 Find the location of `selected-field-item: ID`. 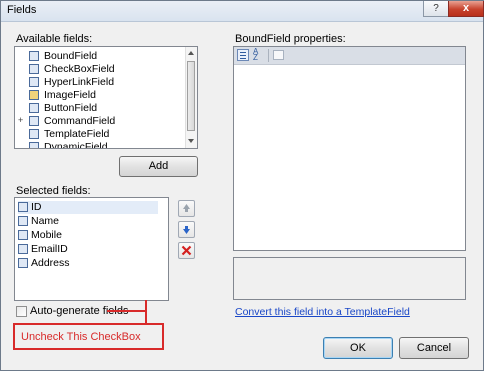

selected-field-item: ID is located at coordinates (88, 207).